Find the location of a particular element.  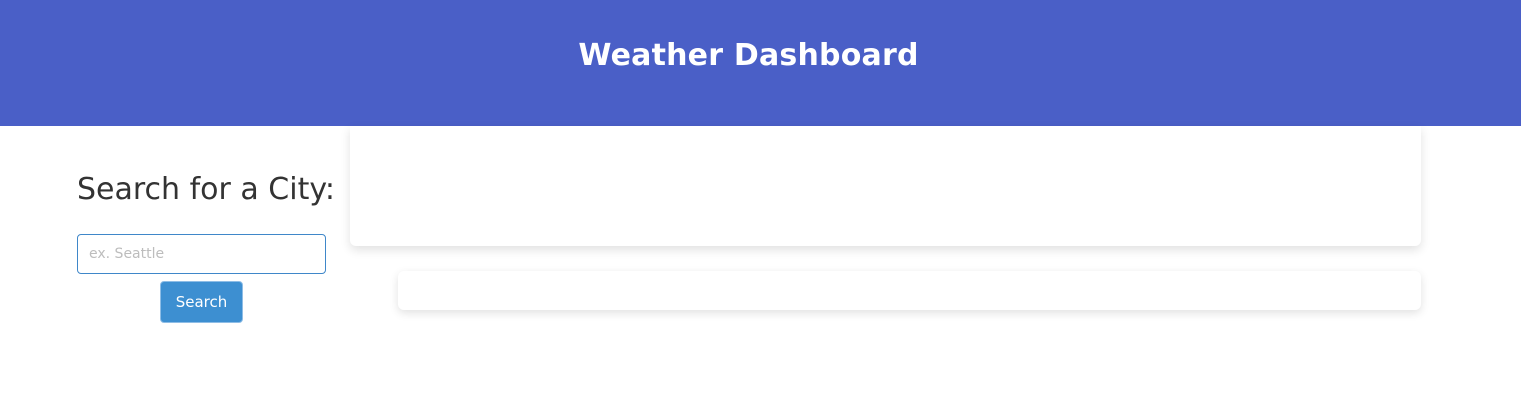

forecast-card is located at coordinates (909, 290).